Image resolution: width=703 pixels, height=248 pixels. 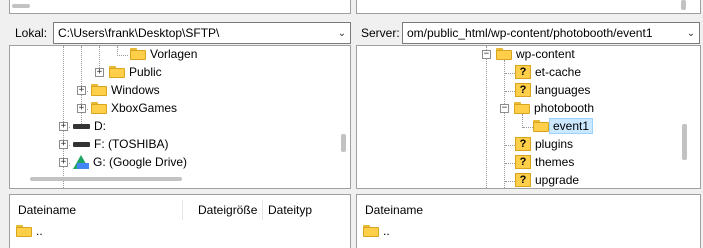 I want to click on tree-item-drive-d: + D:, so click(x=82, y=126).